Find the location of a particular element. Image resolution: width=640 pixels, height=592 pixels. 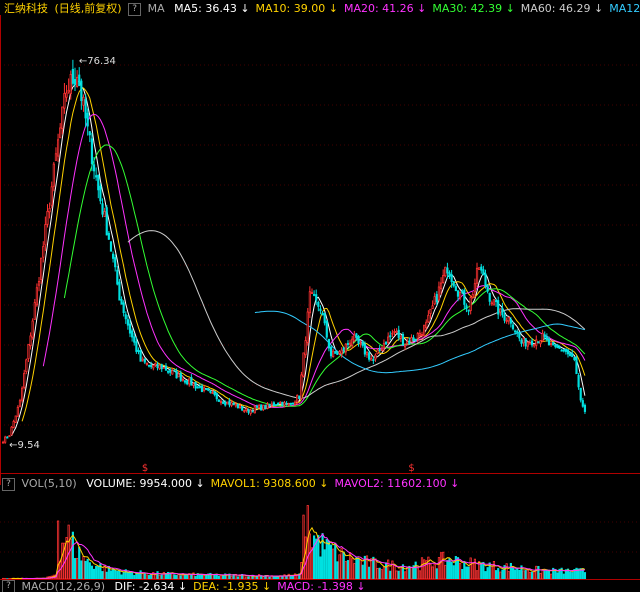

volume-indicator-name: VOL(5,10) is located at coordinates (49, 484).